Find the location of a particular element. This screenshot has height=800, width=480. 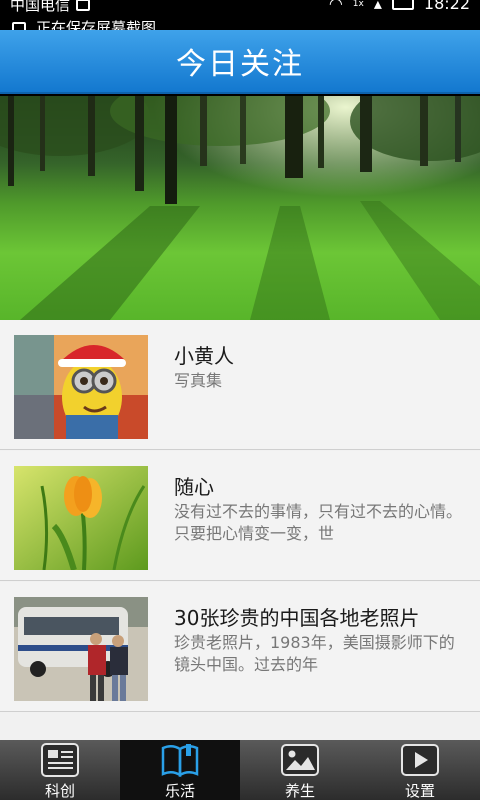

tab-shezhi: 设置 is located at coordinates (420, 770).